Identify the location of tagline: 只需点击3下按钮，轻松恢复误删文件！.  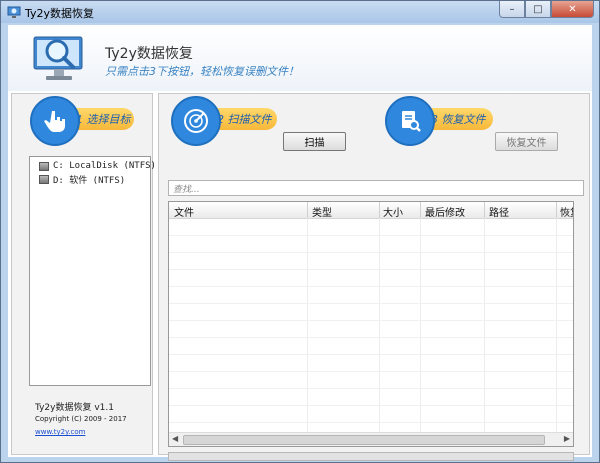
(202, 71).